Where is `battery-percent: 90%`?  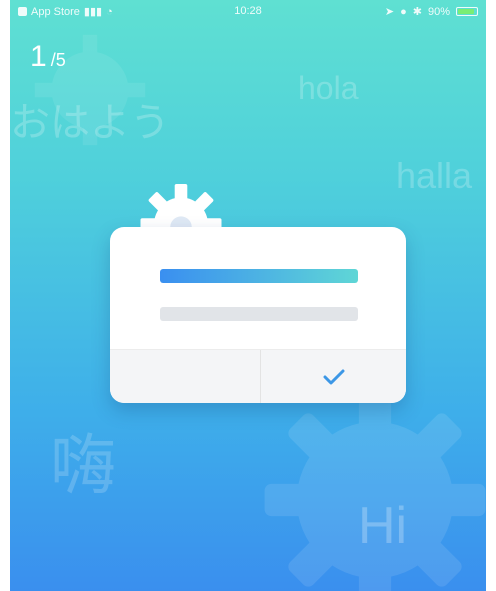 battery-percent: 90% is located at coordinates (438, 11).